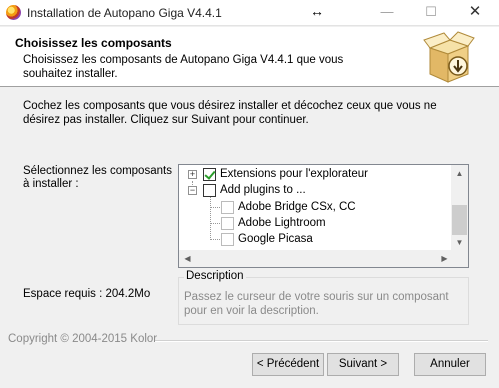  What do you see at coordinates (459, 258) in the screenshot?
I see `scrollbar-corner` at bounding box center [459, 258].